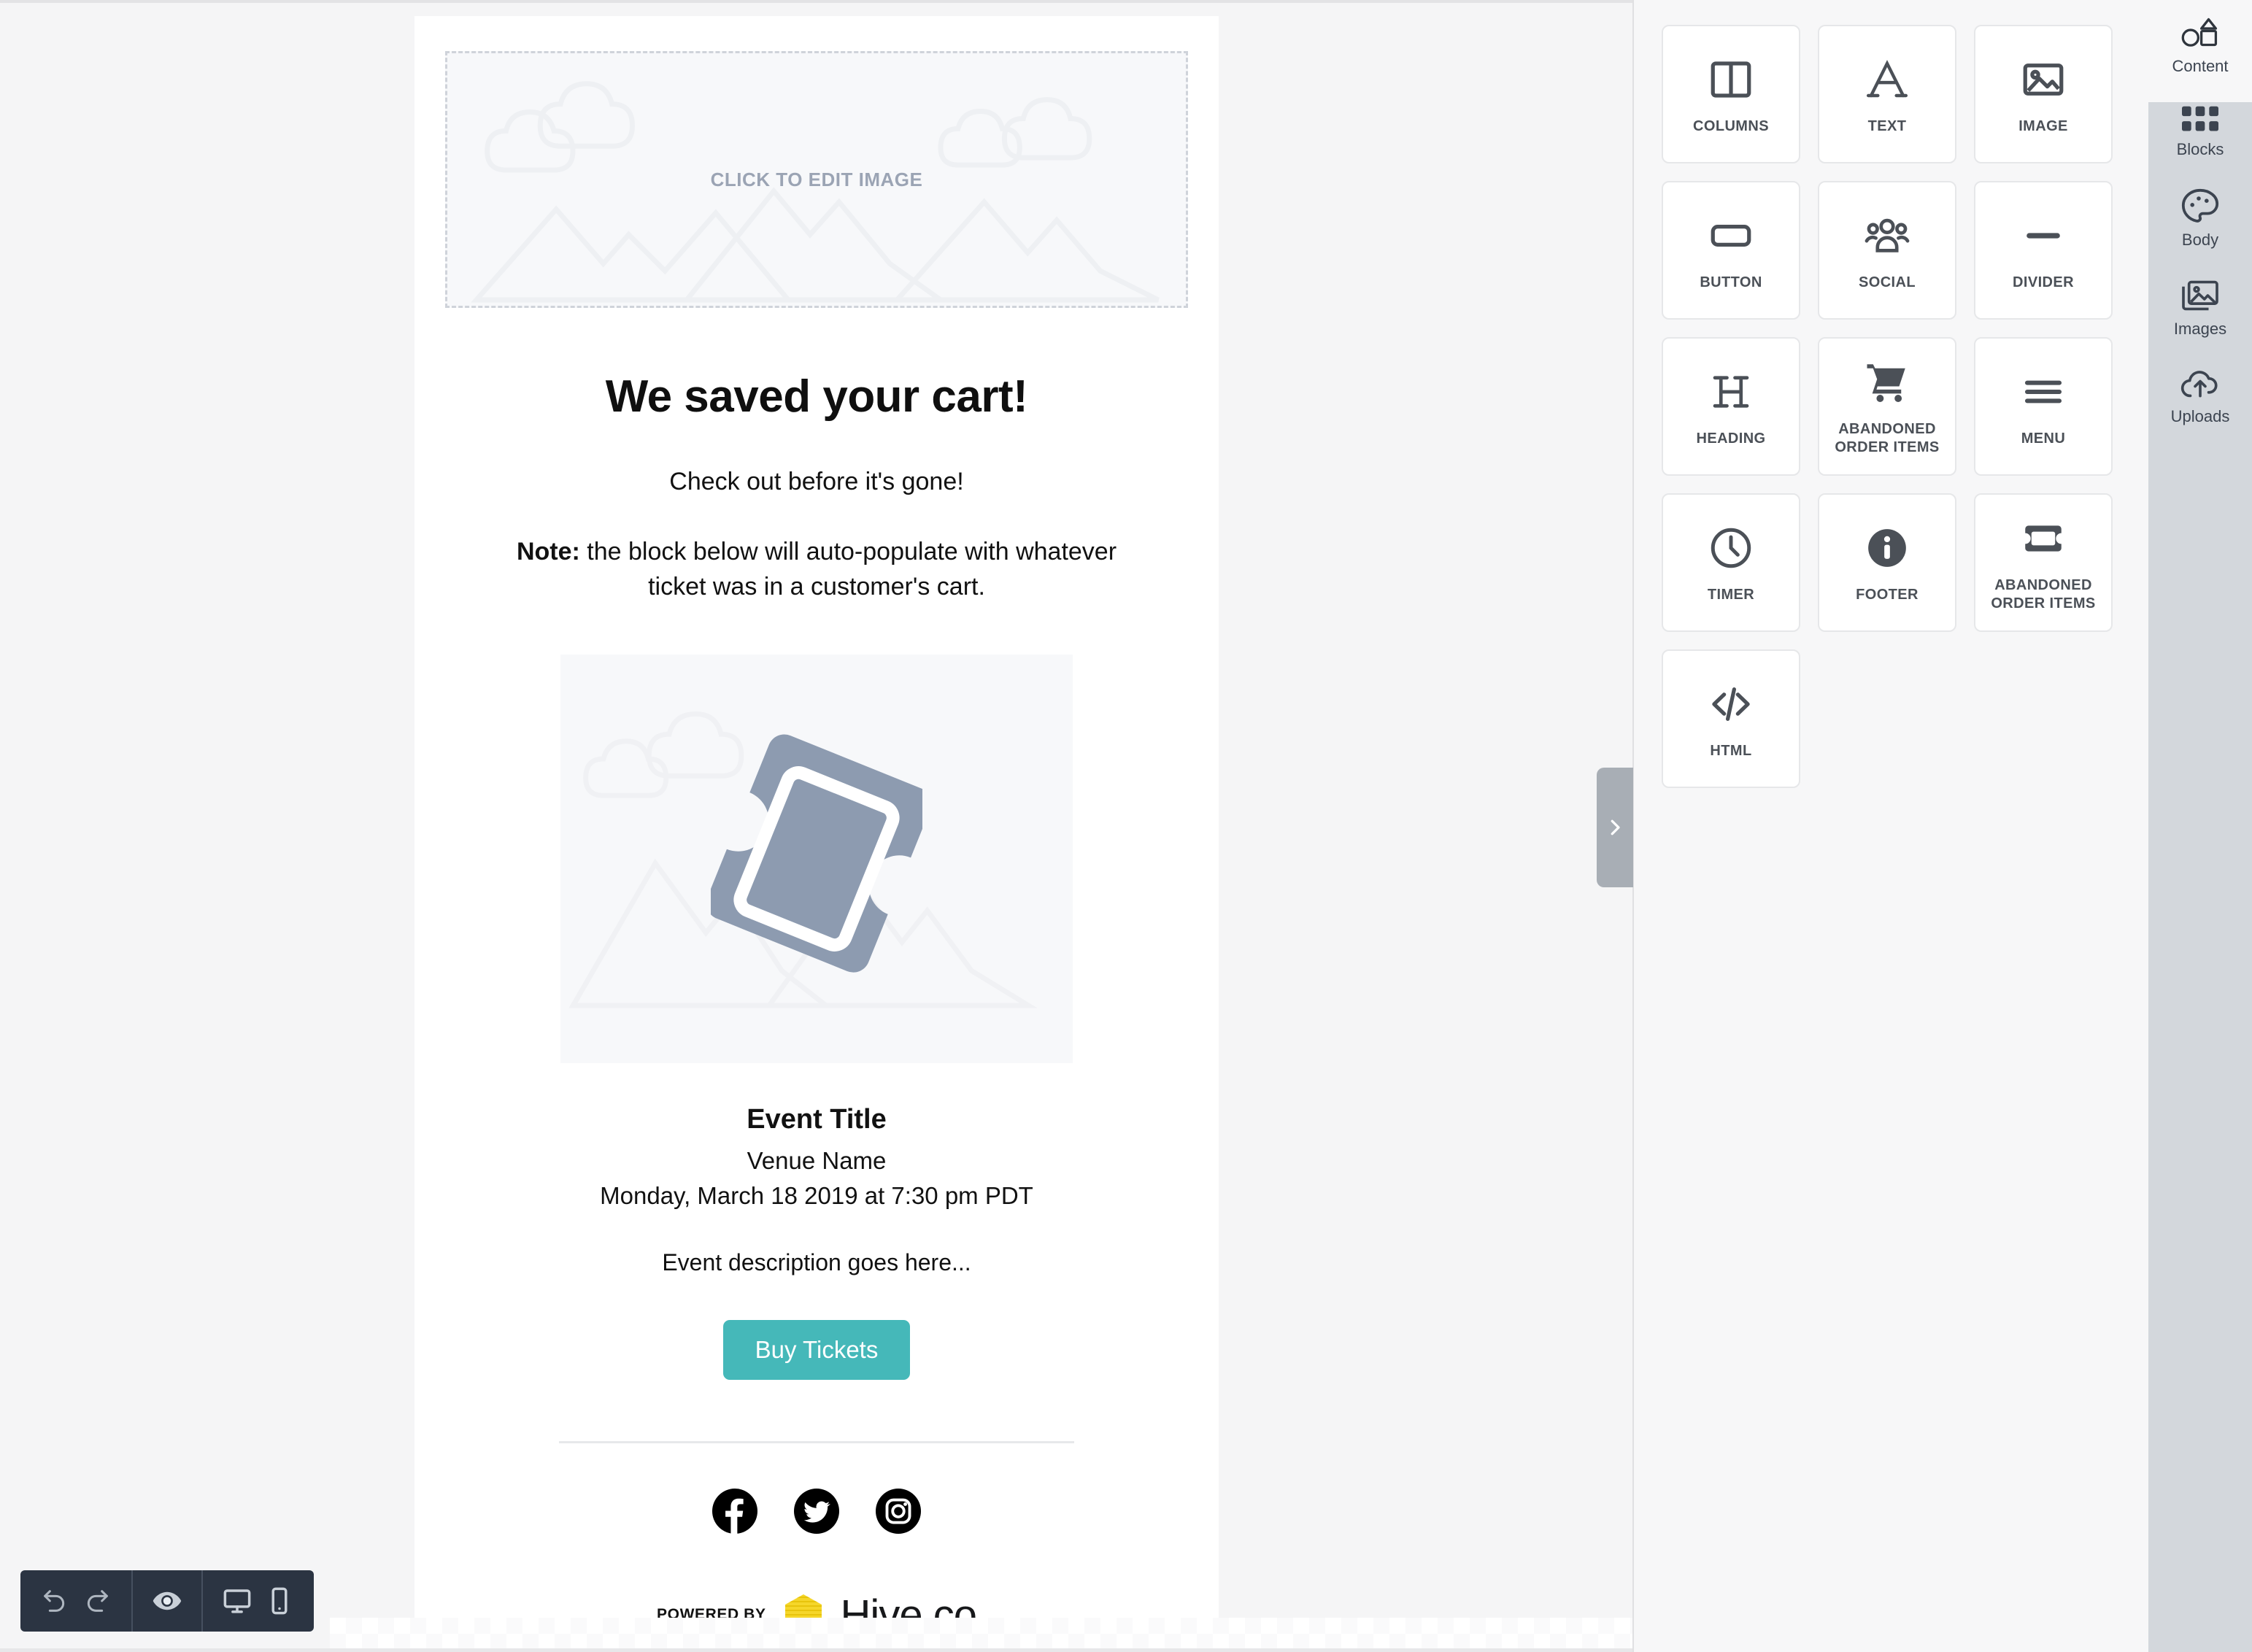 Image resolution: width=2252 pixels, height=1652 pixels. Describe the element at coordinates (816, 1650) in the screenshot. I see `canvas-bottom-divider` at that location.